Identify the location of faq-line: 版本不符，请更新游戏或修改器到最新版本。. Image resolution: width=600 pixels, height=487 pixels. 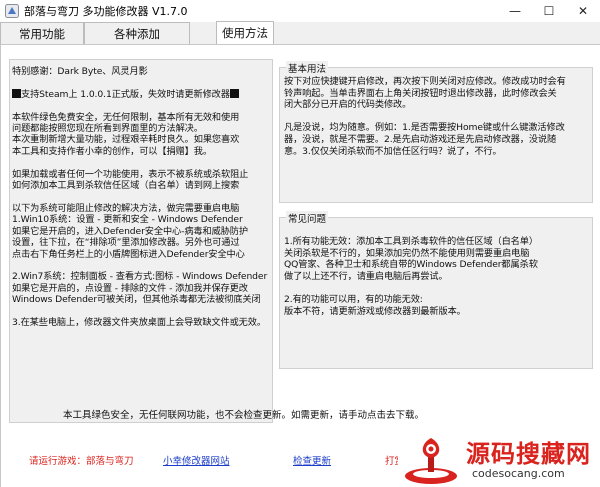
(375, 311).